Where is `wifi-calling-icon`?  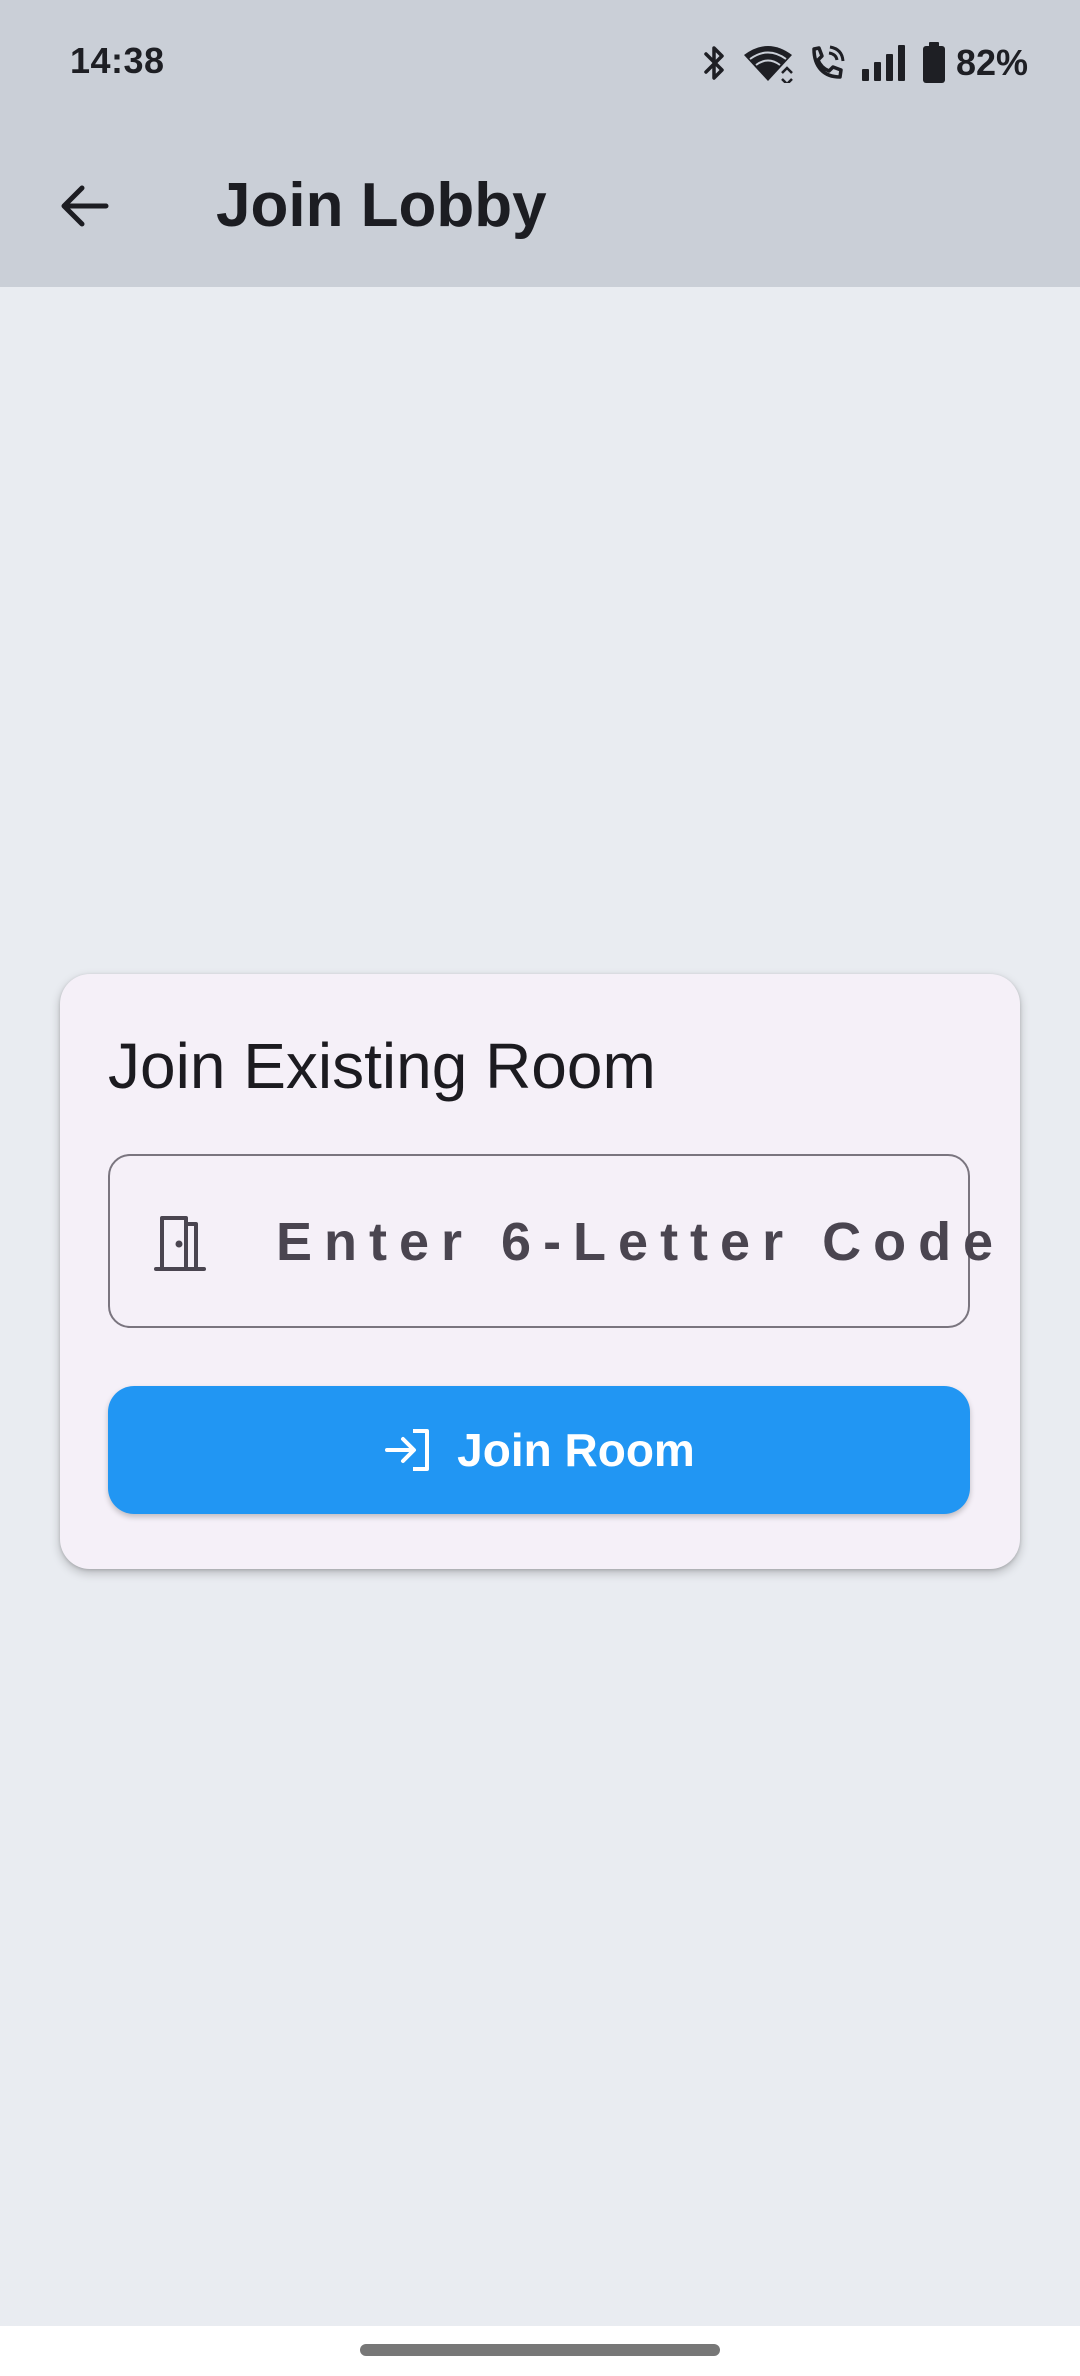 wifi-calling-icon is located at coordinates (827, 63).